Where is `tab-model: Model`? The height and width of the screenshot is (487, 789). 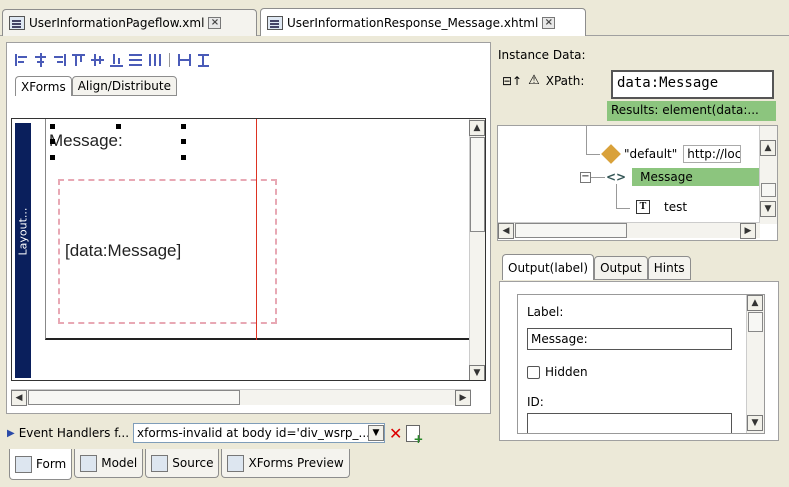
tab-model: Model is located at coordinates (109, 463).